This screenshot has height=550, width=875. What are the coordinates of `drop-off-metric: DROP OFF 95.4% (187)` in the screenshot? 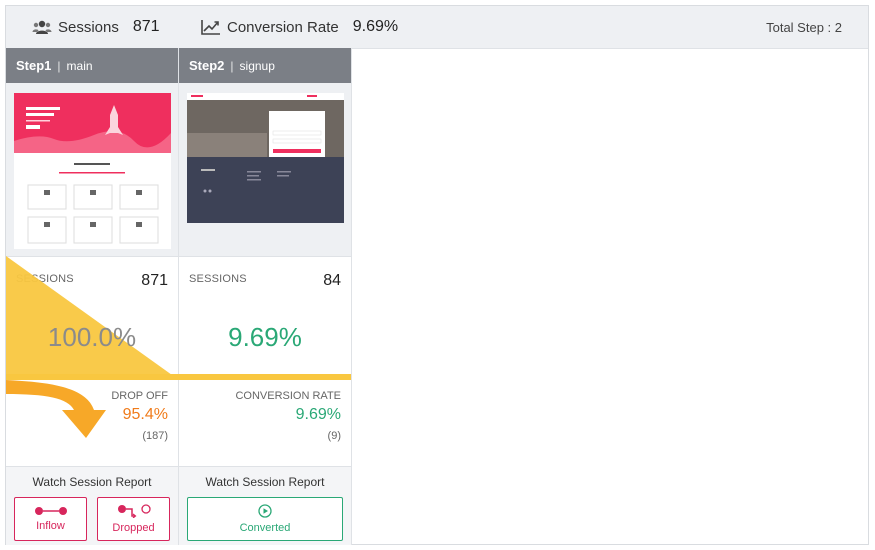 It's located at (92, 422).